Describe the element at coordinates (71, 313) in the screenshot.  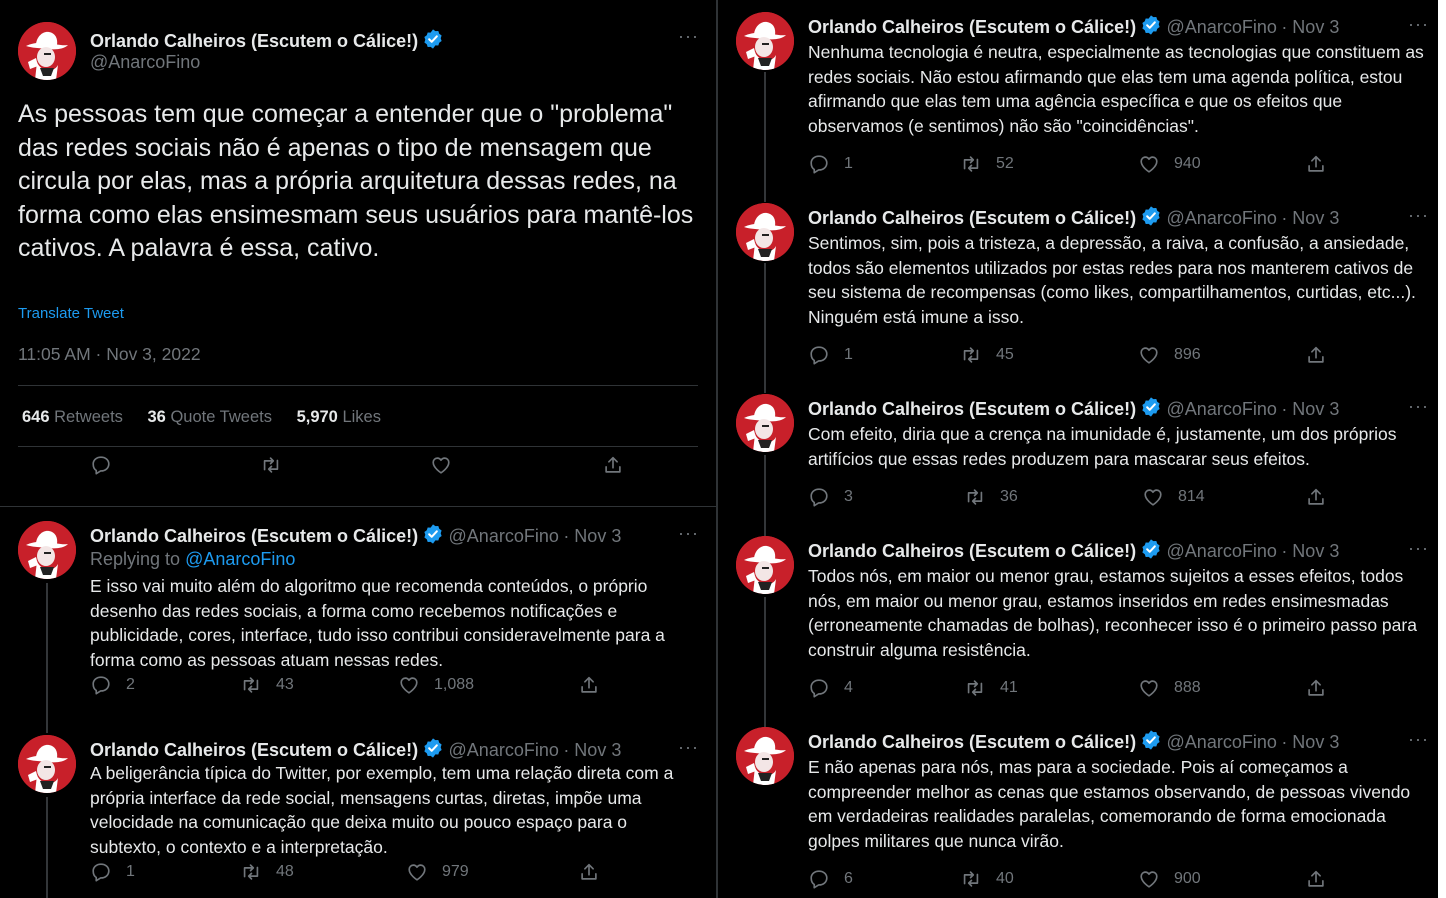
I see `translate-tweet-link: Translate Tweet` at that location.